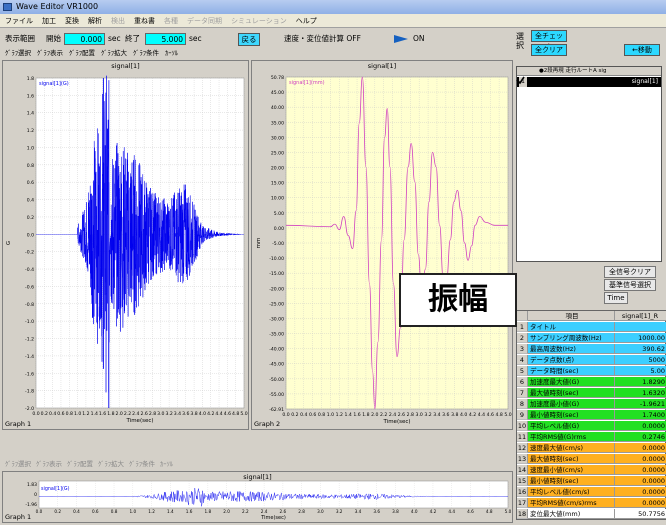 The height and width of the screenshot is (525, 666). What do you see at coordinates (591, 492) in the screenshot?
I see `property-row: 16 平均レベル値(cm/s) 0.0000` at bounding box center [591, 492].